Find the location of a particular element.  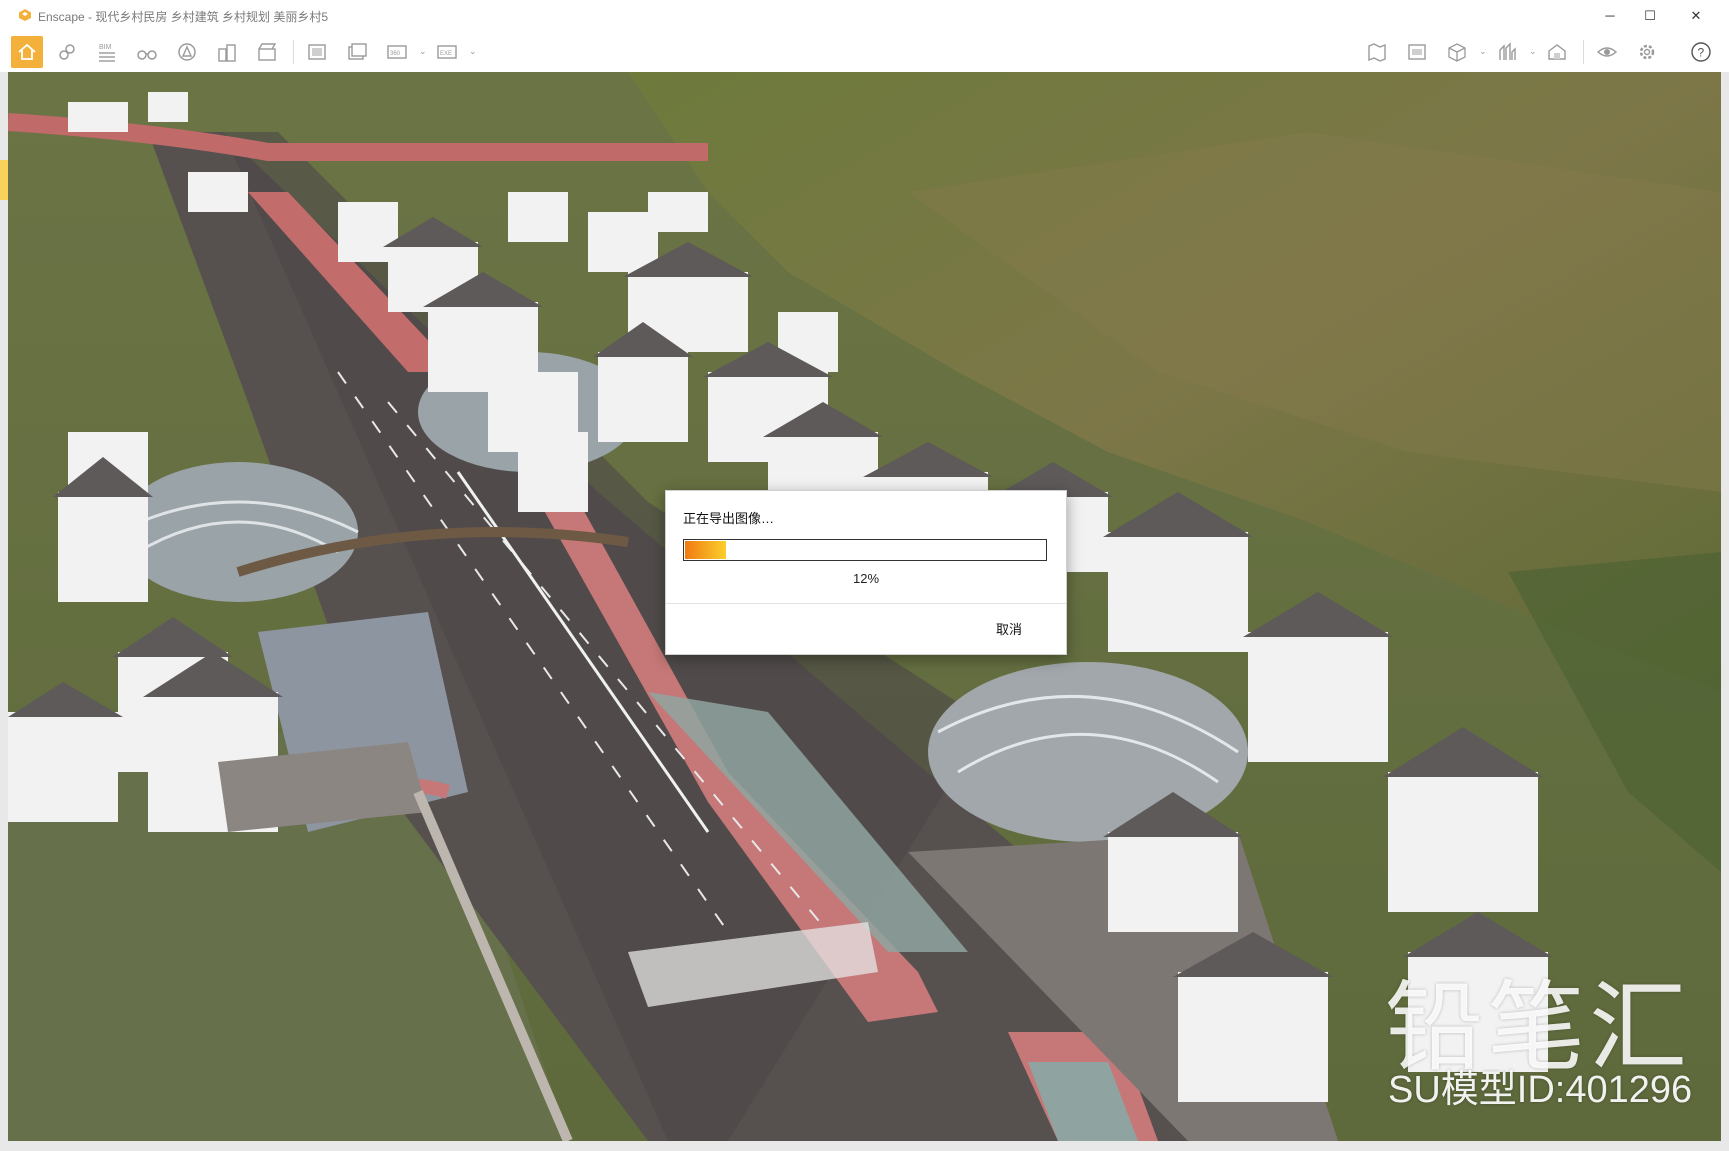

cube-icon is located at coordinates (1457, 52).